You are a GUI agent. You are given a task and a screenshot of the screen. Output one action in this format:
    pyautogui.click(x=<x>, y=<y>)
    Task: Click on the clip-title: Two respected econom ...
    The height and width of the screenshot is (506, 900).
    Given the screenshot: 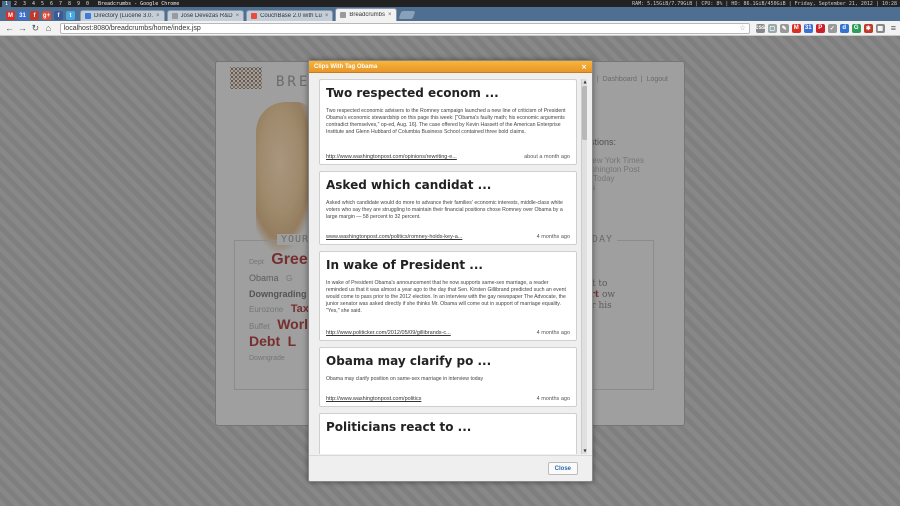 What is the action you would take?
    pyautogui.click(x=412, y=93)
    